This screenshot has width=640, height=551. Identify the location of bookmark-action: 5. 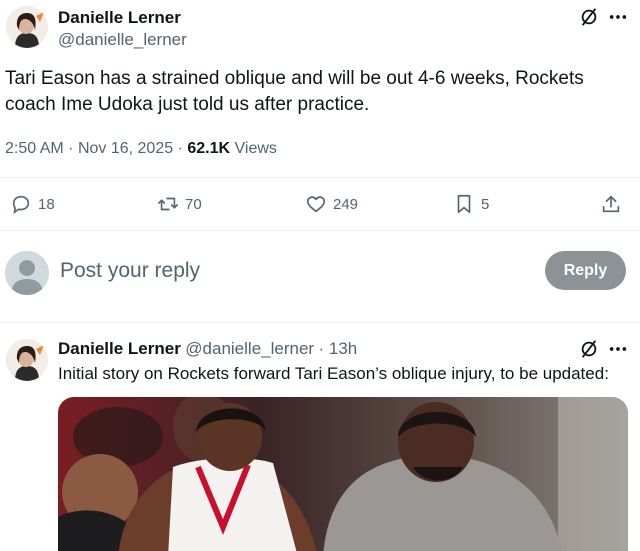
(471, 204).